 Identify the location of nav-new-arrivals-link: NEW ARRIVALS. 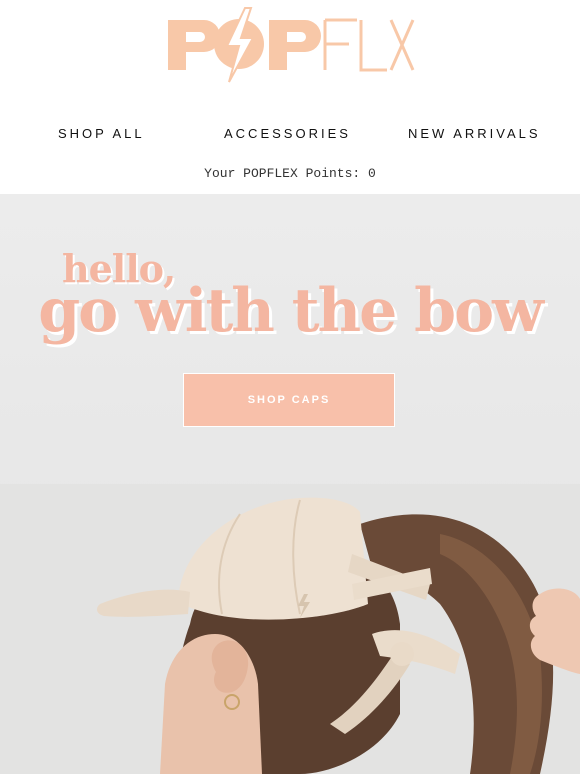
(474, 133).